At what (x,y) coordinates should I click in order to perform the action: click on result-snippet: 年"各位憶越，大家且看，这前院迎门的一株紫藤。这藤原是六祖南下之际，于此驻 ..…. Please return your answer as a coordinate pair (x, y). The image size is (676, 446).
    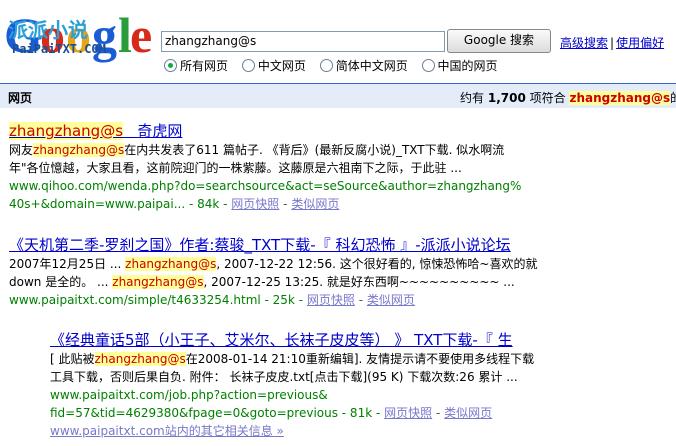
    Looking at the image, I should click on (235, 168).